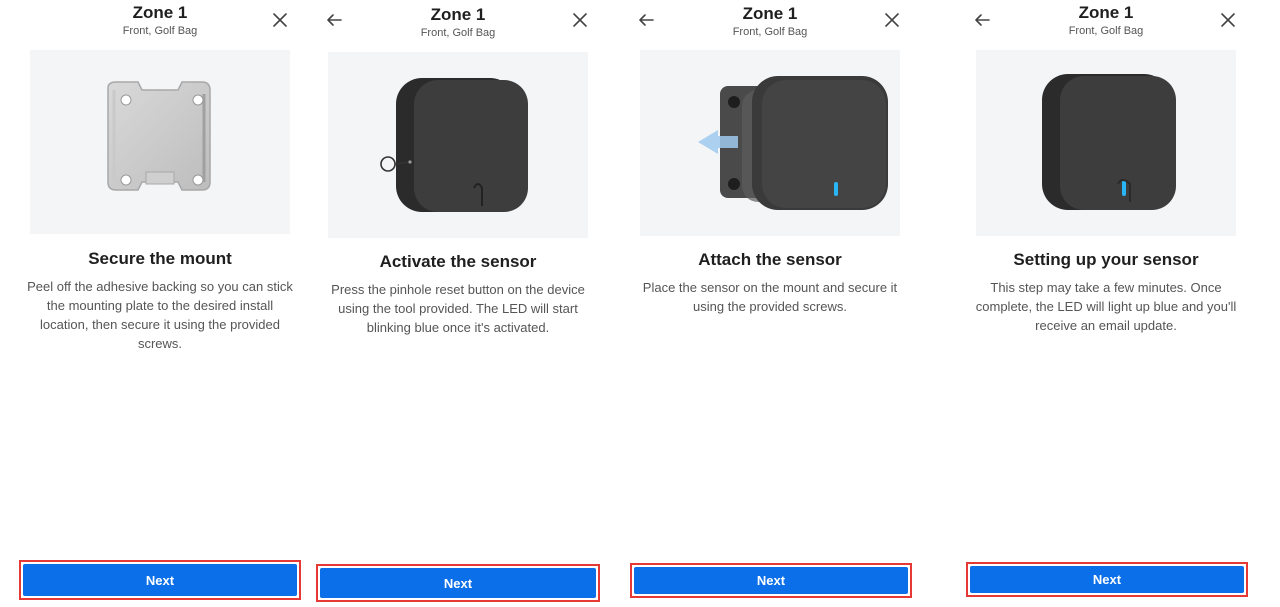 Image resolution: width=1280 pixels, height=607 pixels. Describe the element at coordinates (160, 258) in the screenshot. I see `step-heading: Secure the mount` at that location.